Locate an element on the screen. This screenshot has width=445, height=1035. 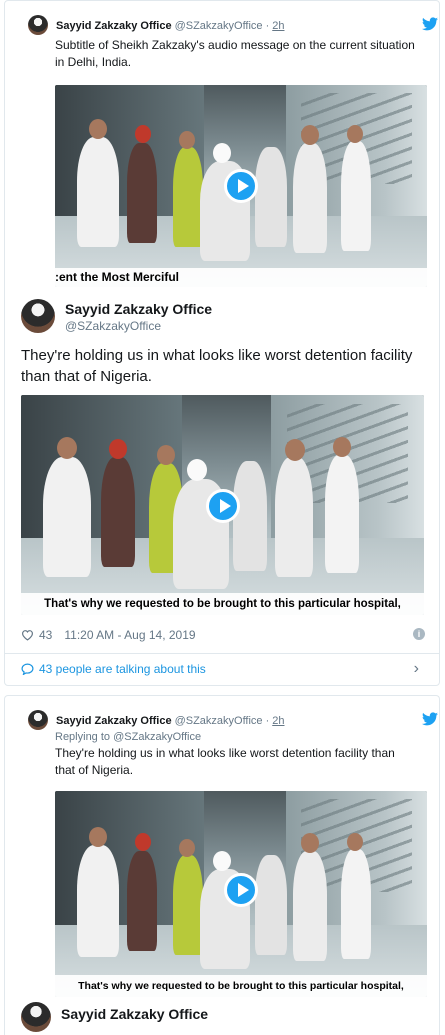
tweet-author: Sayyid Zakzaky Office @SZakzakyOffice is located at coordinates (221, 319).